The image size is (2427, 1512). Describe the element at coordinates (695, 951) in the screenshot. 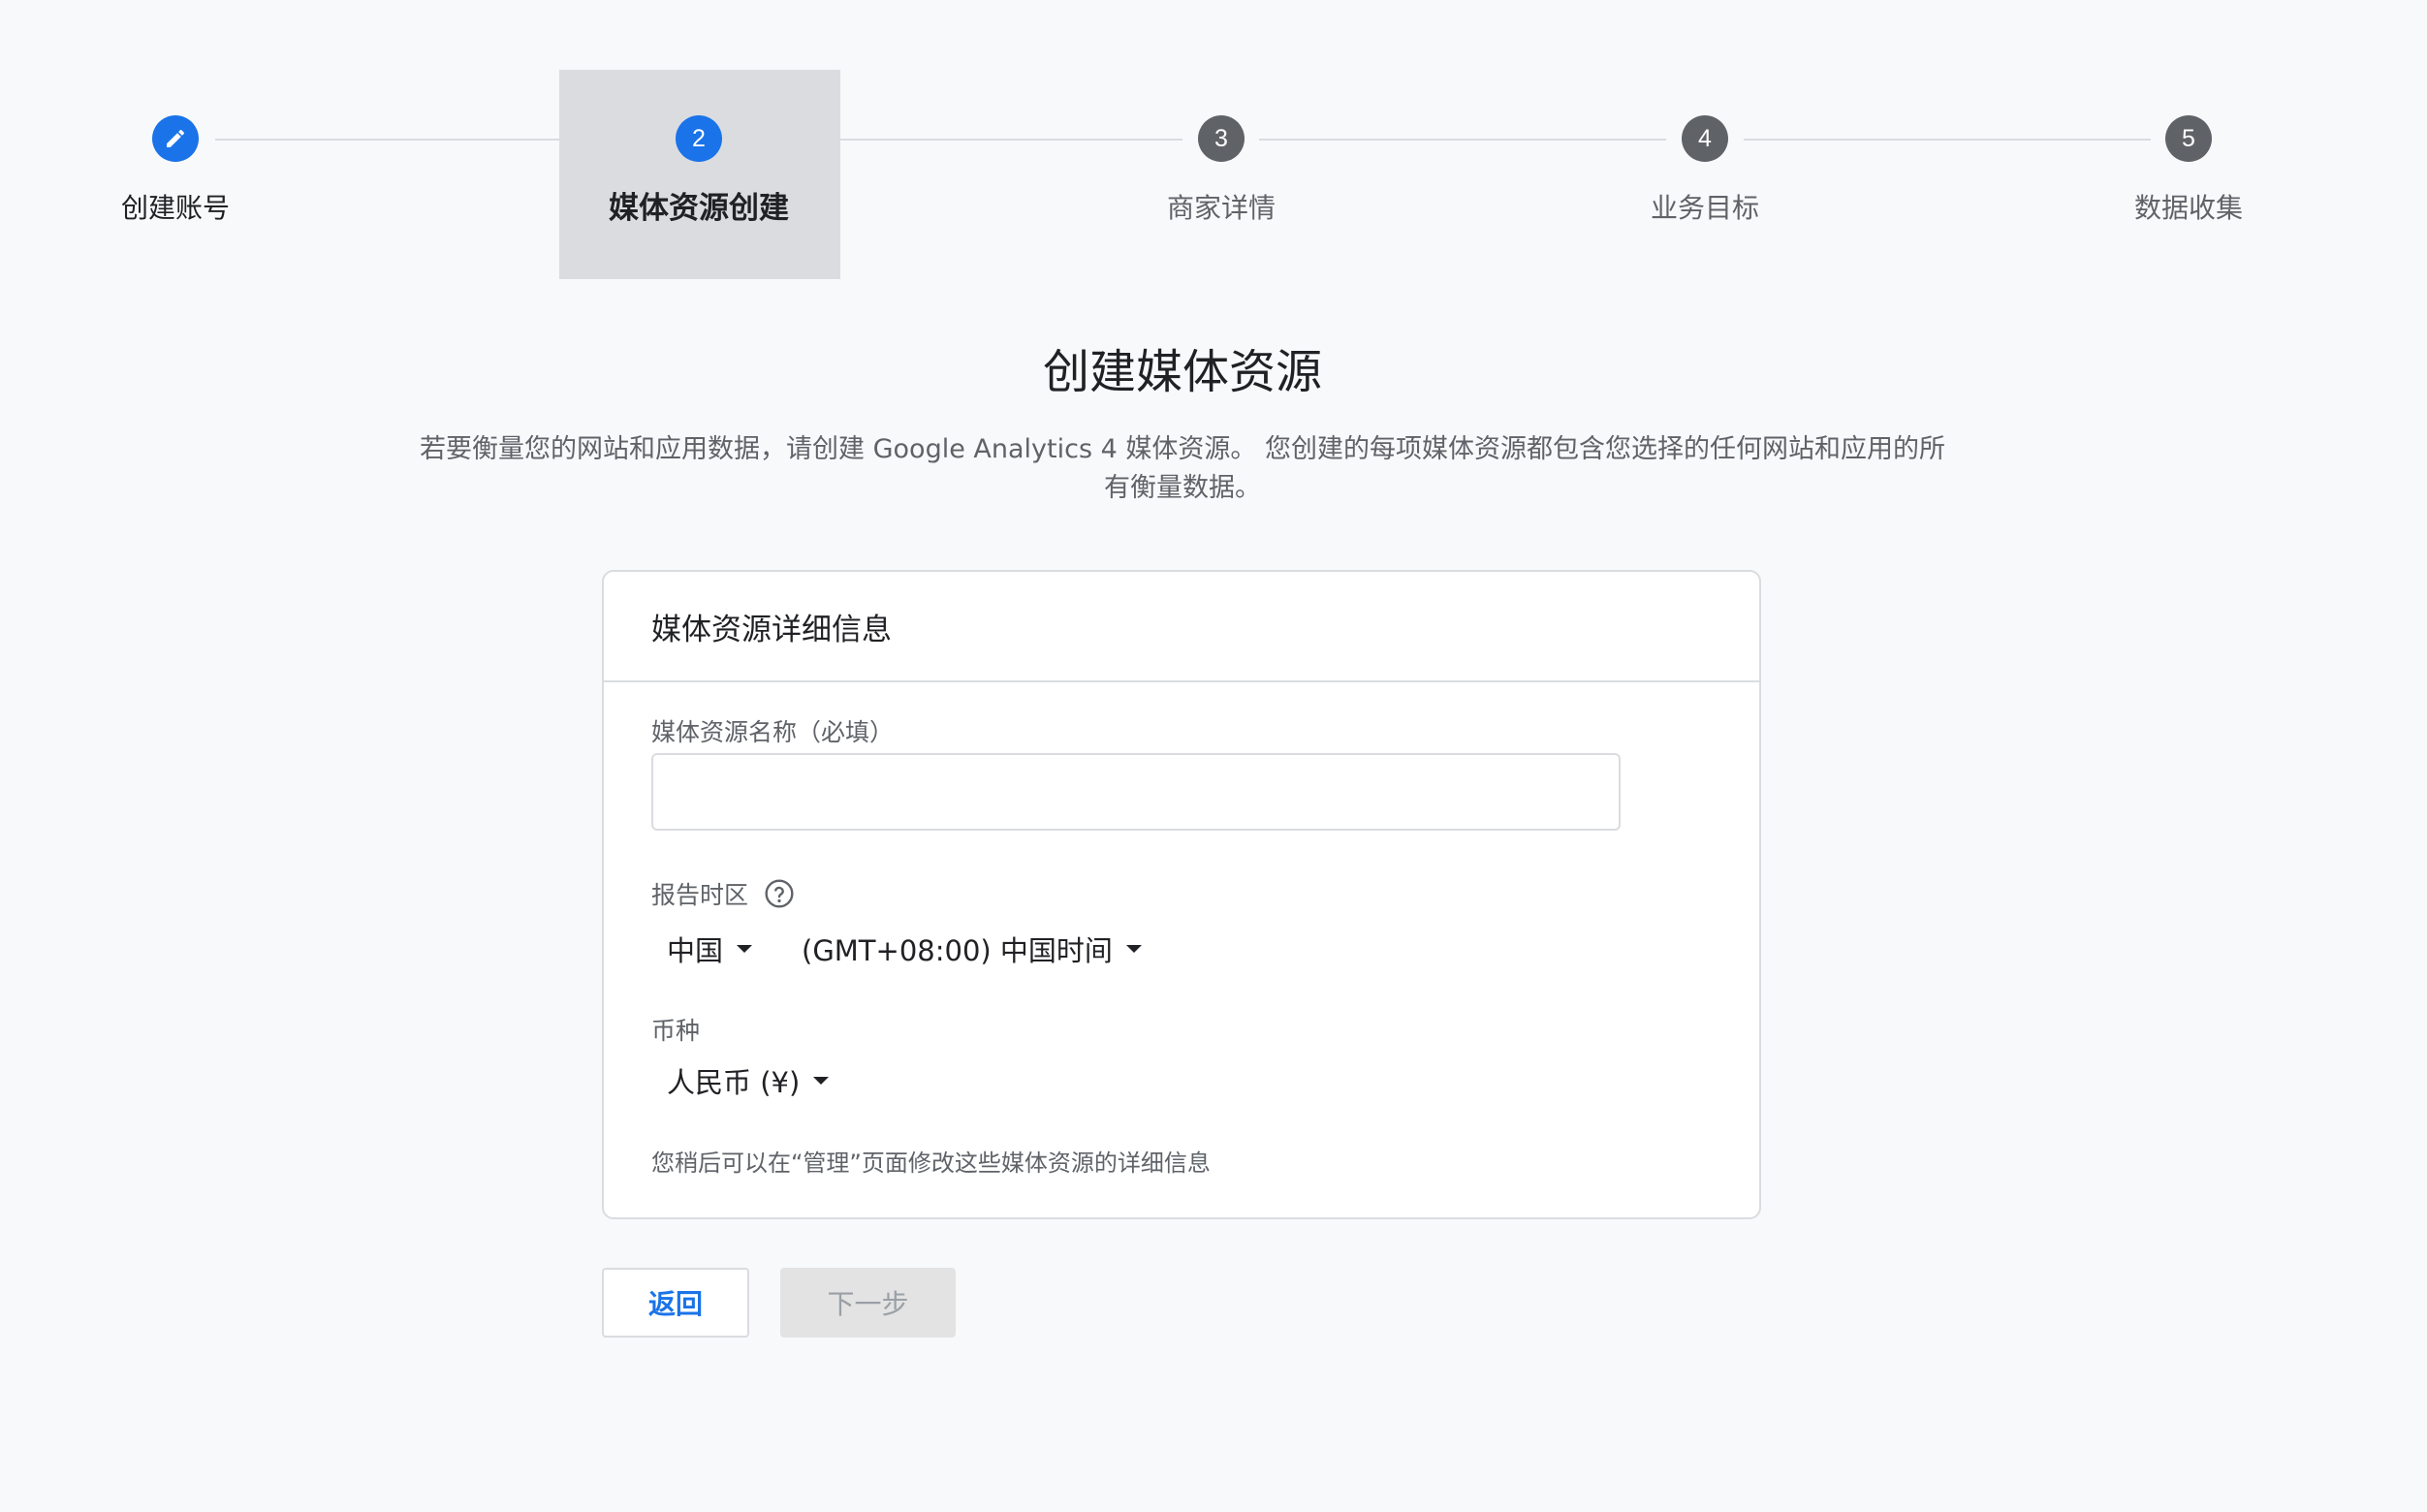

I see `country-value: 中国` at that location.